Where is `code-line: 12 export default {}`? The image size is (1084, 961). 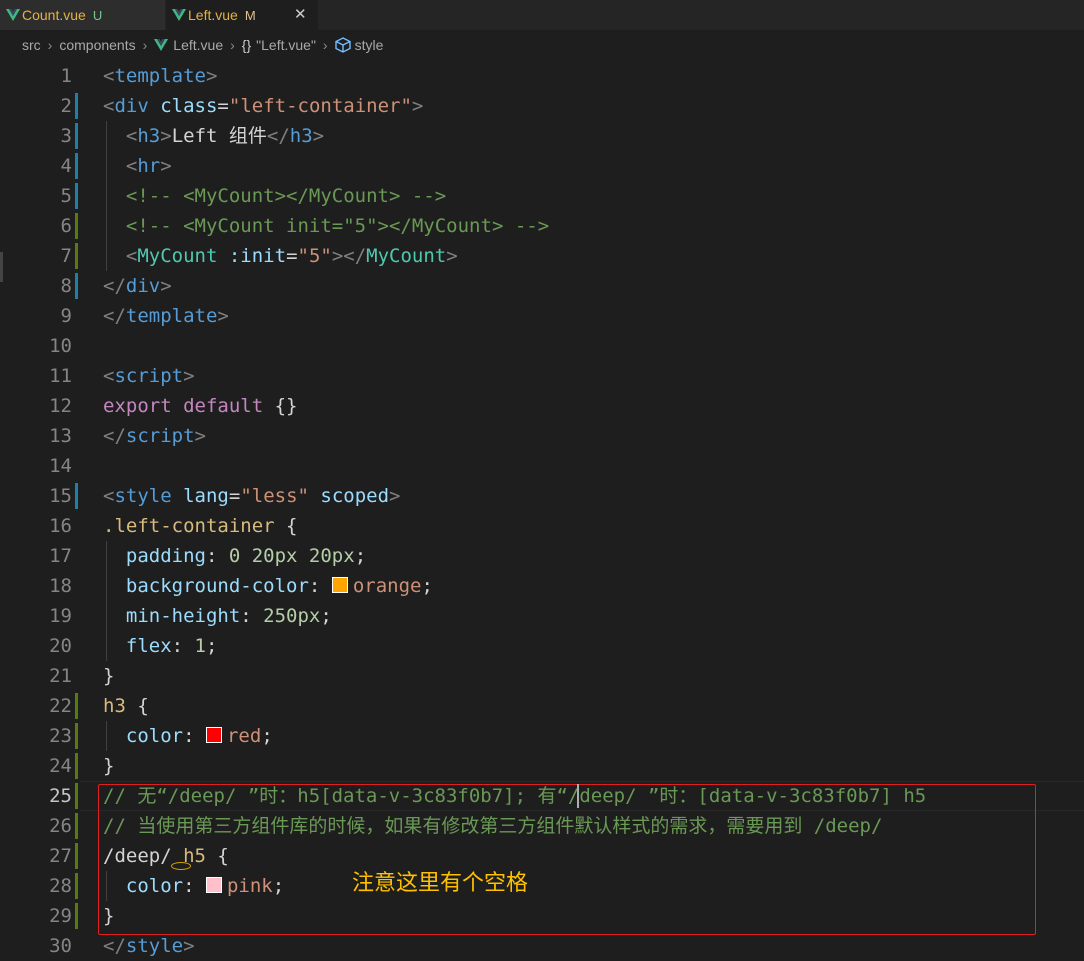
code-line: 12 export default {} is located at coordinates (542, 406).